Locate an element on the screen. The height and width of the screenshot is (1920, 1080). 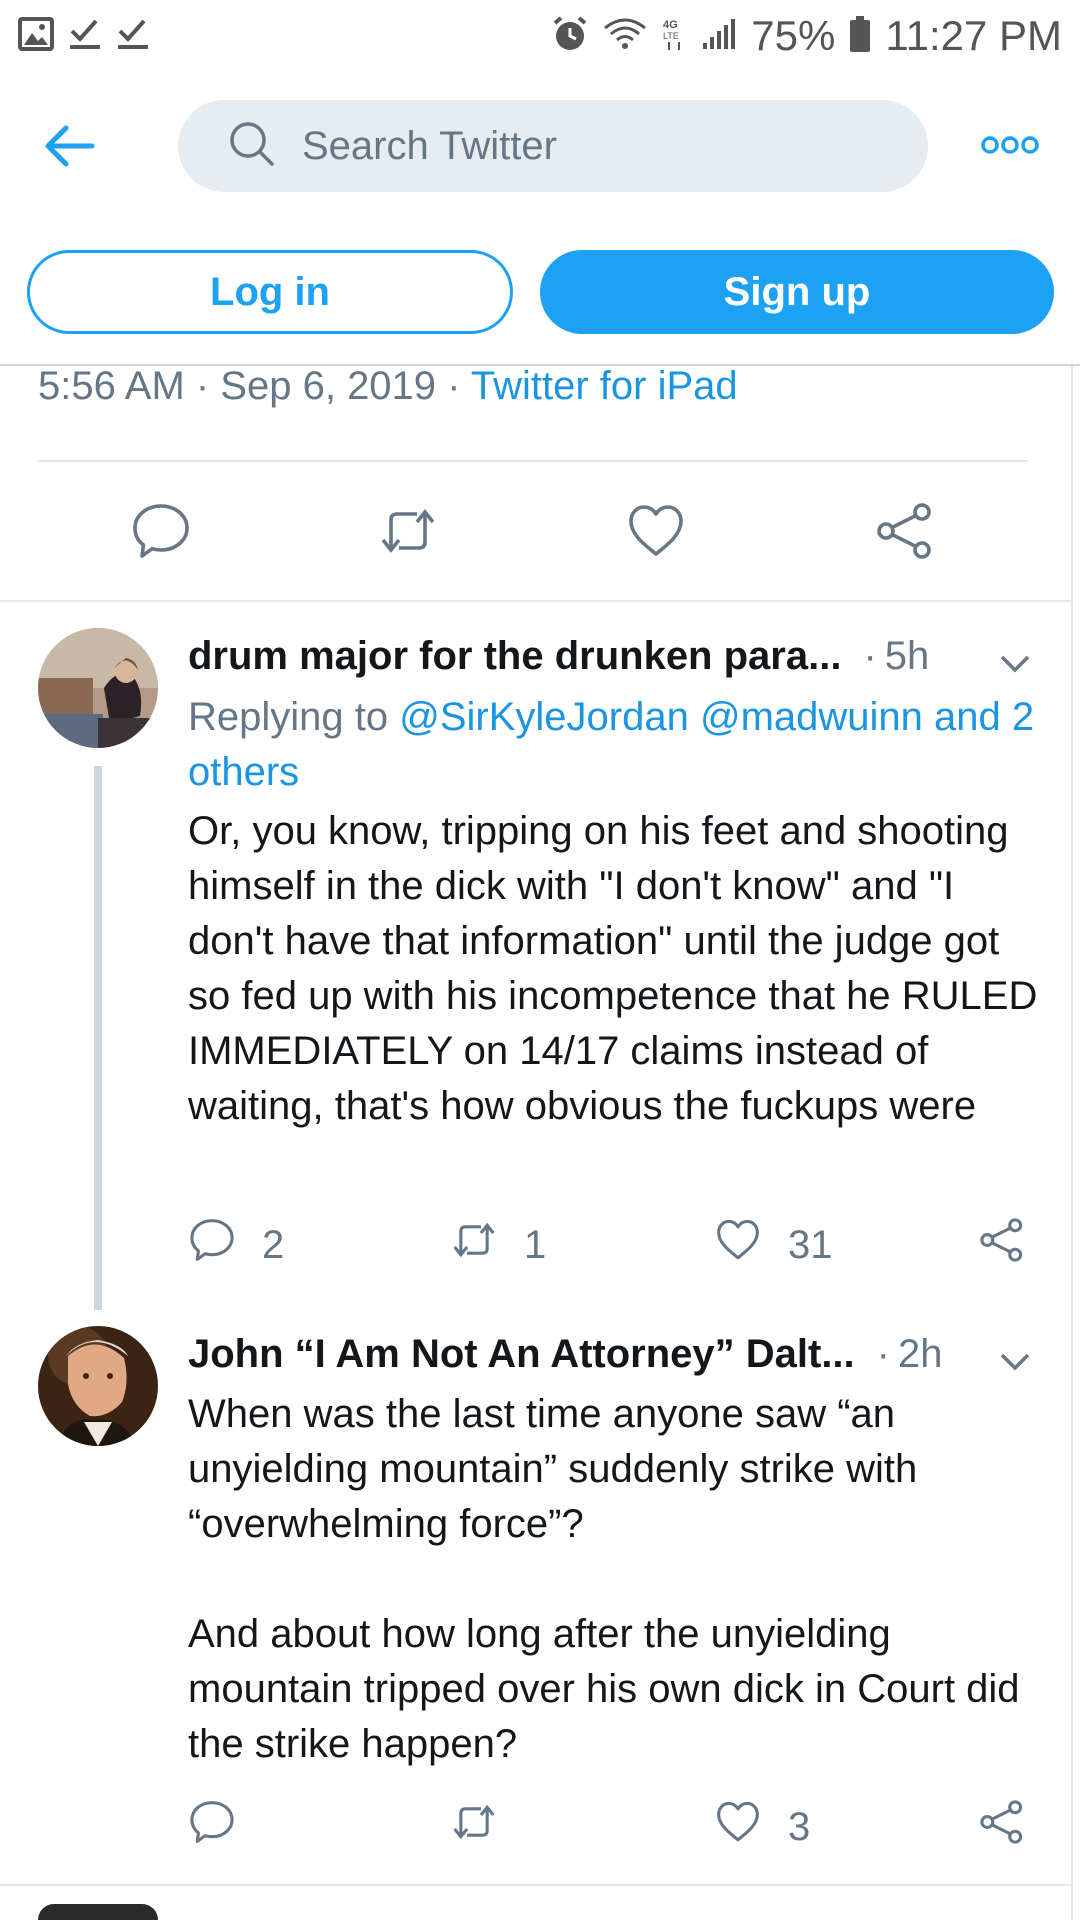
like-count: 31 is located at coordinates (810, 1244).